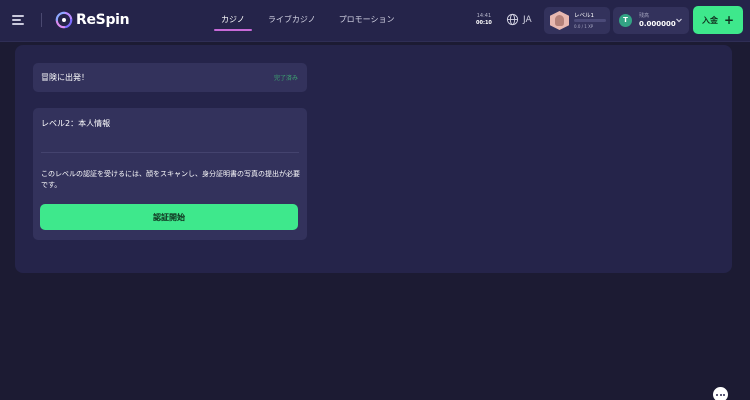  Describe the element at coordinates (41, 20) in the screenshot. I see `header-divider` at that location.